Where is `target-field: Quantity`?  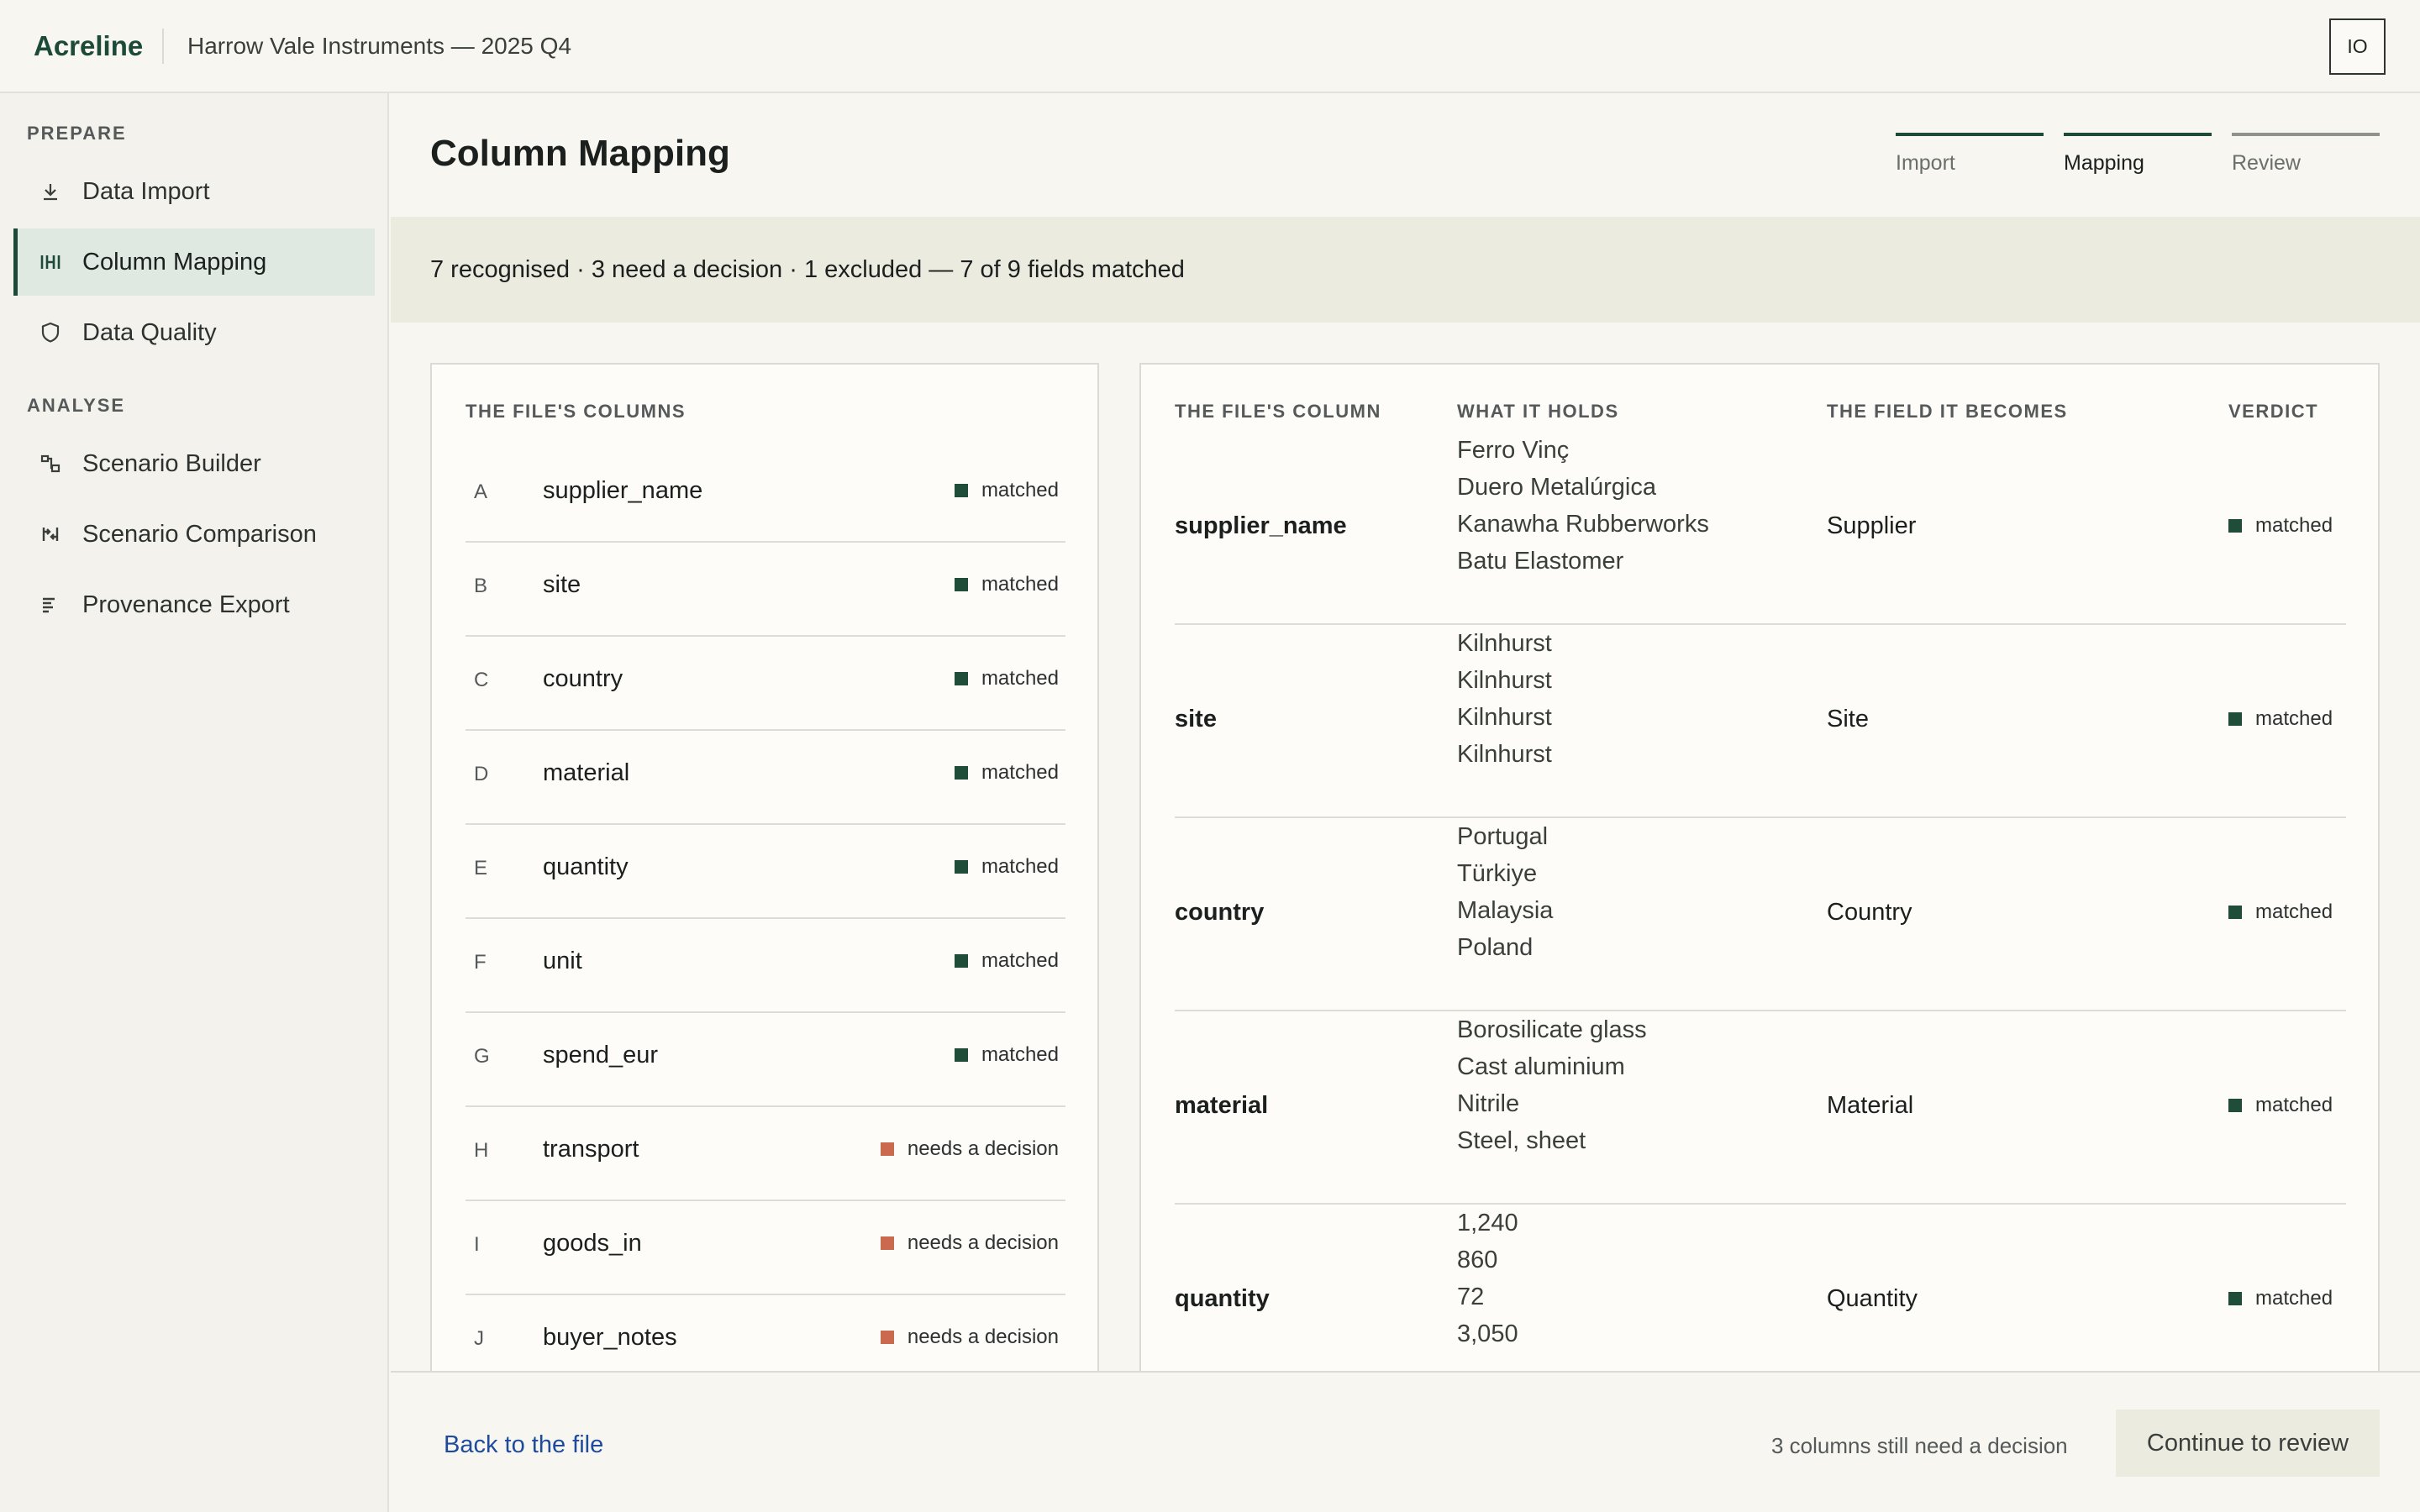 target-field: Quantity is located at coordinates (1872, 1299).